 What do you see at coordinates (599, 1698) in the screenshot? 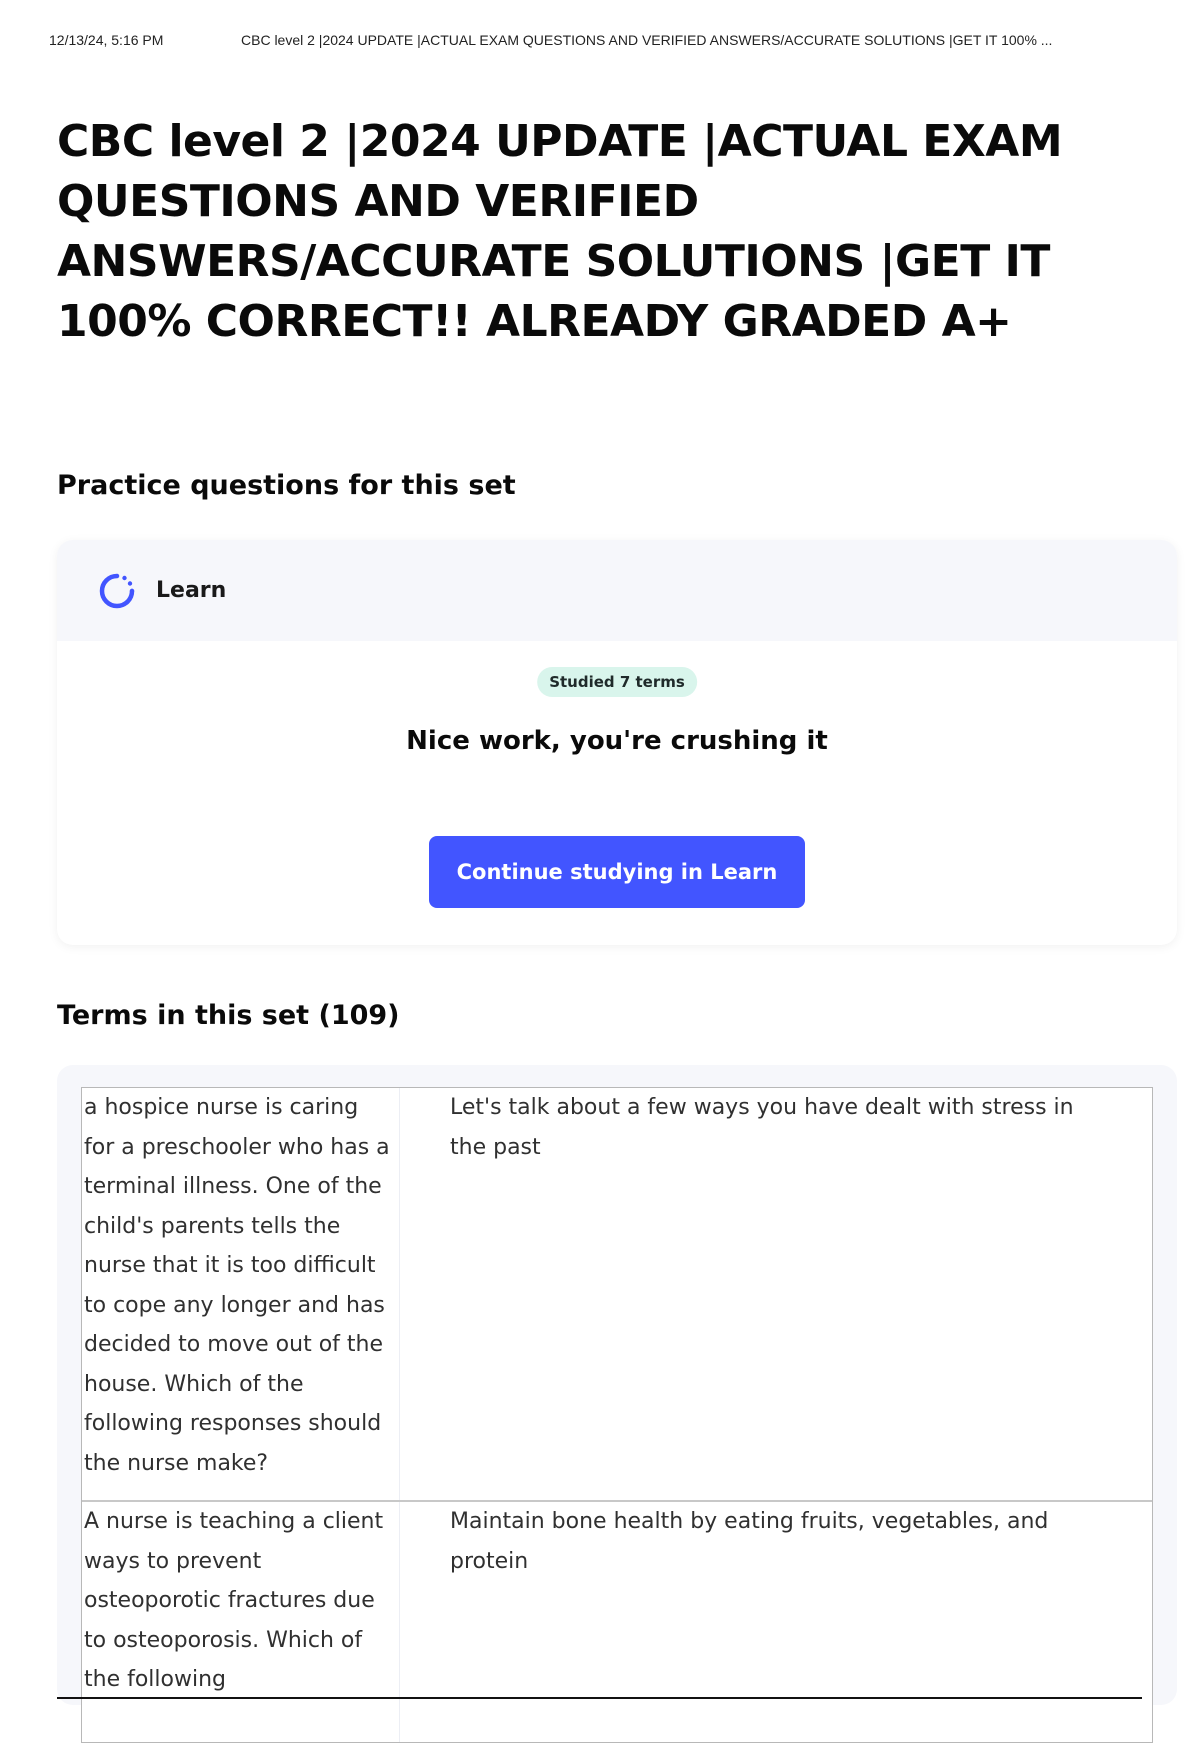
I see `page-bottom-divider` at bounding box center [599, 1698].